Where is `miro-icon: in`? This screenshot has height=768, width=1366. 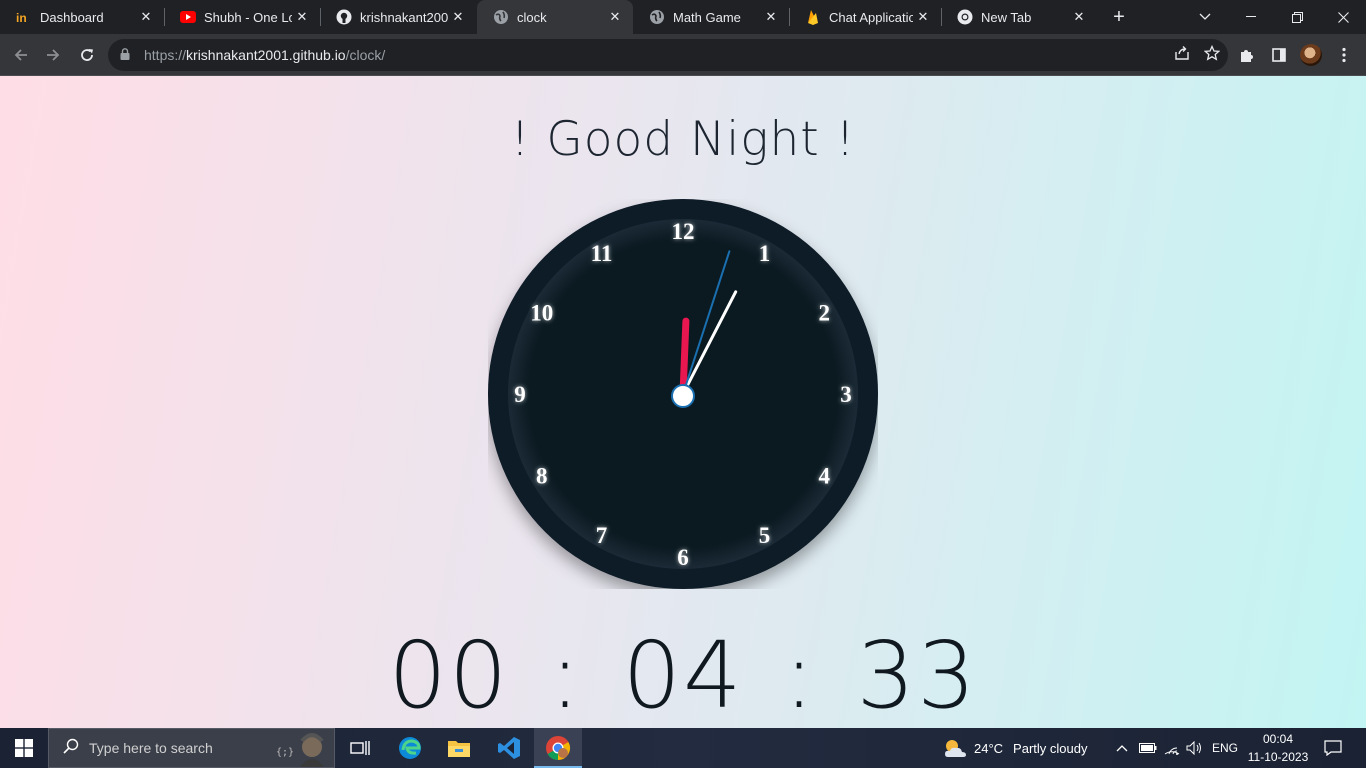 miro-icon: in is located at coordinates (24, 17).